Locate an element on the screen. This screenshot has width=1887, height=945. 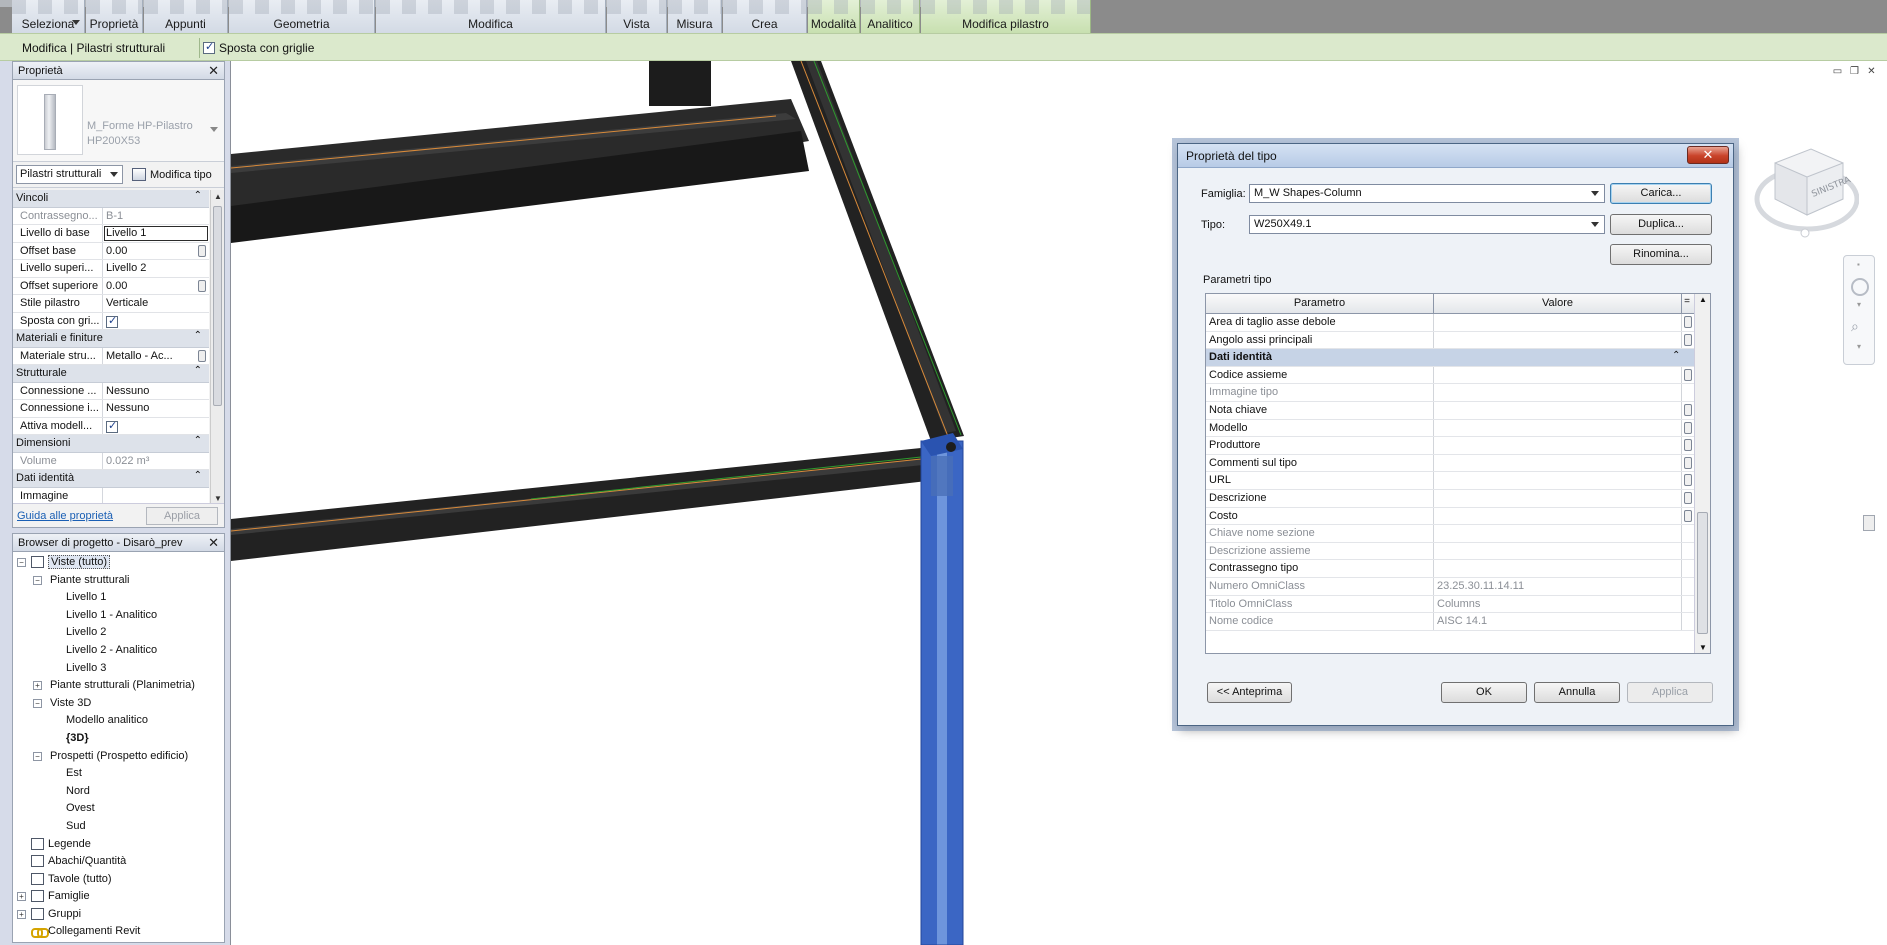
ribbon-panel-geometria: Geometria is located at coordinates (302, 16).